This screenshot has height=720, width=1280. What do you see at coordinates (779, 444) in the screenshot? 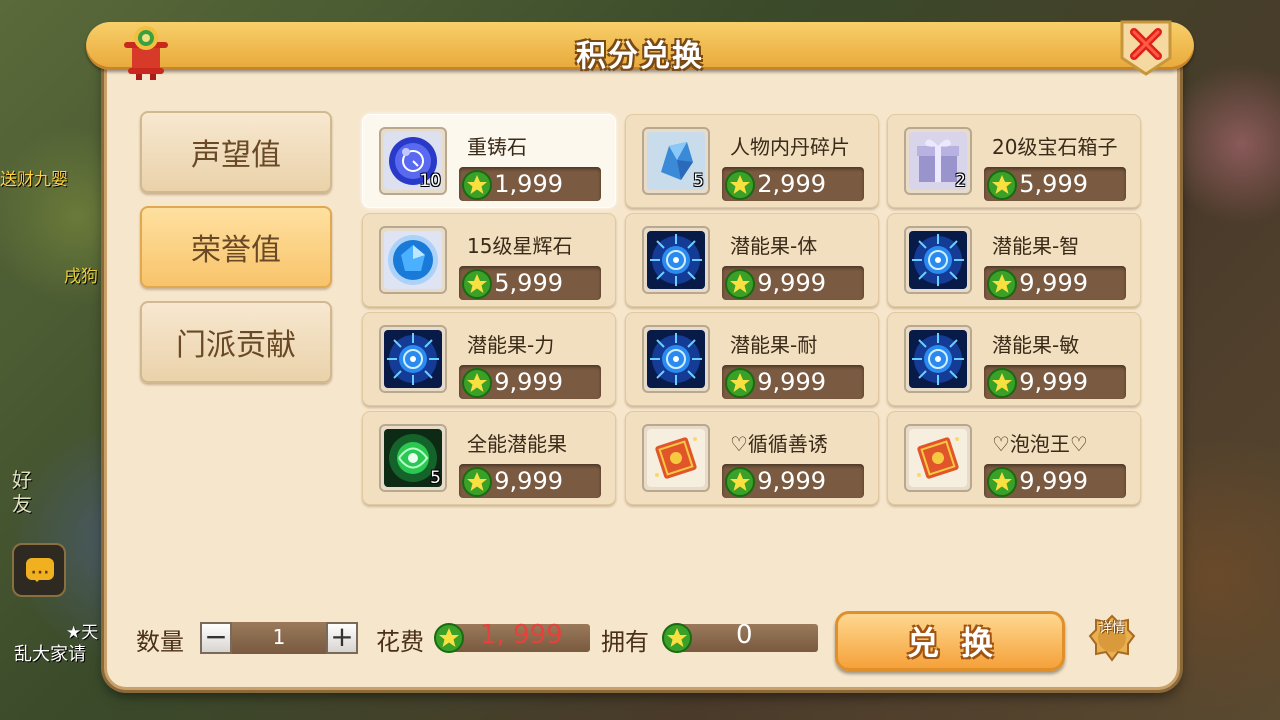
I see `item-name: ♡循循善诱` at bounding box center [779, 444].